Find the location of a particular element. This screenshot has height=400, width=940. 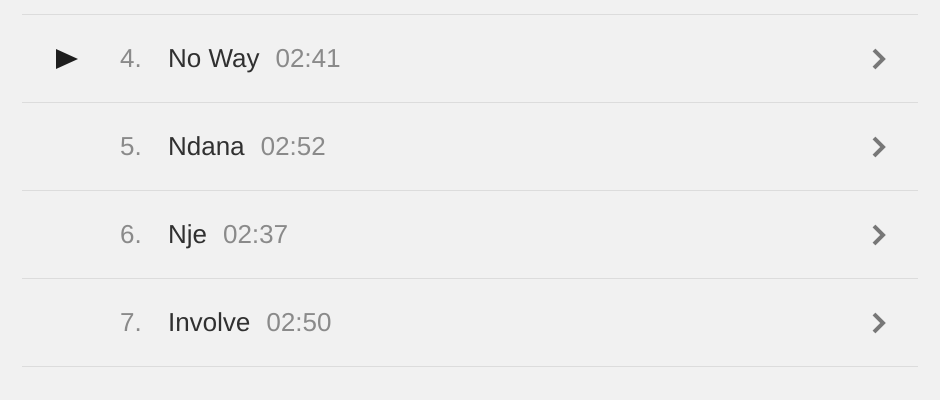

track-title: No Way is located at coordinates (214, 58).